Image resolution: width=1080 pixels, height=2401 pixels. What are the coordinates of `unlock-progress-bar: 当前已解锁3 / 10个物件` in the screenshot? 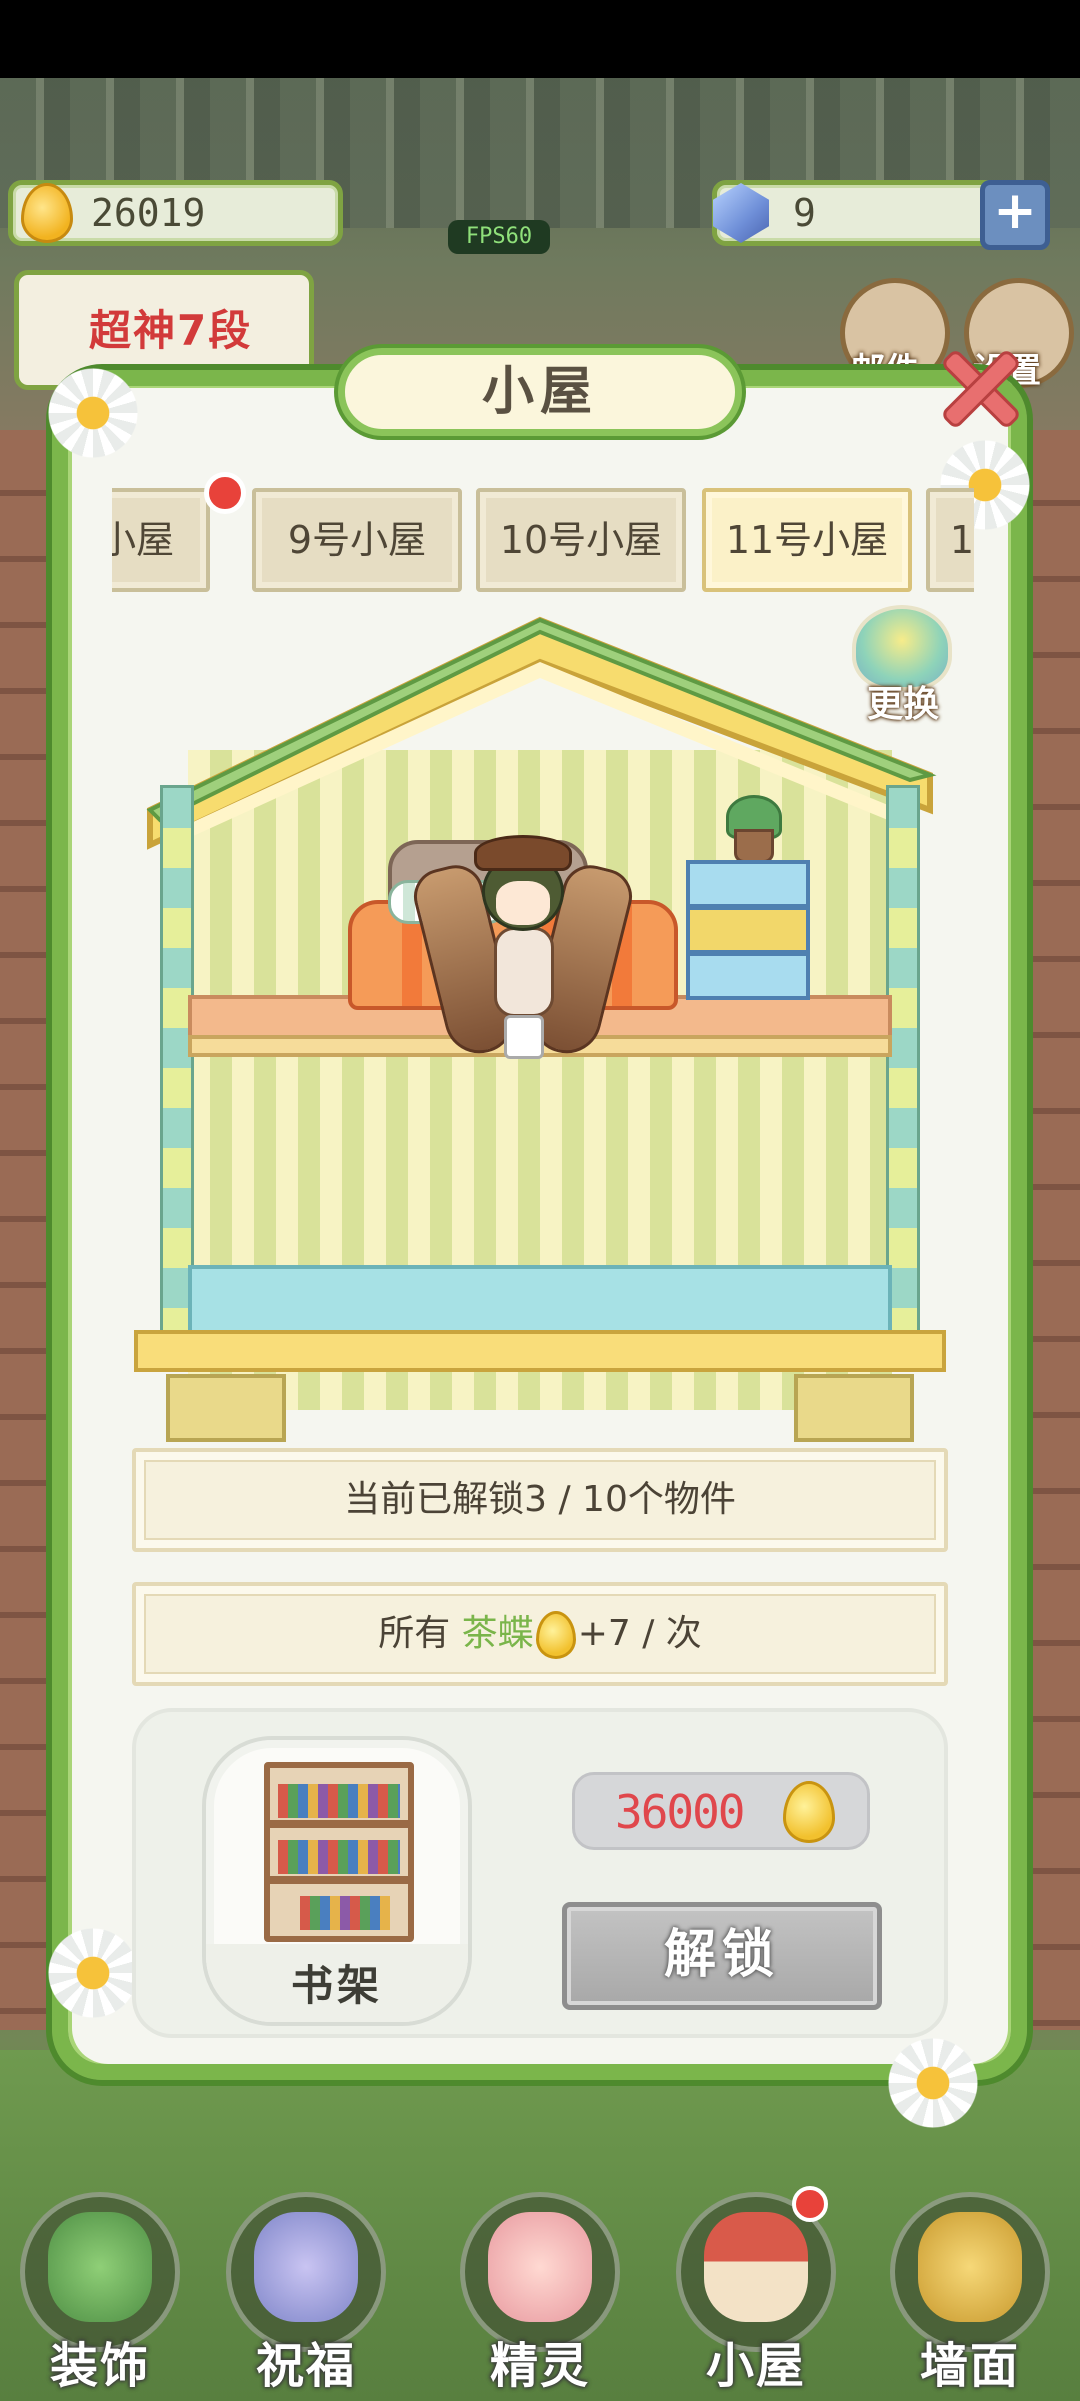 It's located at (540, 1500).